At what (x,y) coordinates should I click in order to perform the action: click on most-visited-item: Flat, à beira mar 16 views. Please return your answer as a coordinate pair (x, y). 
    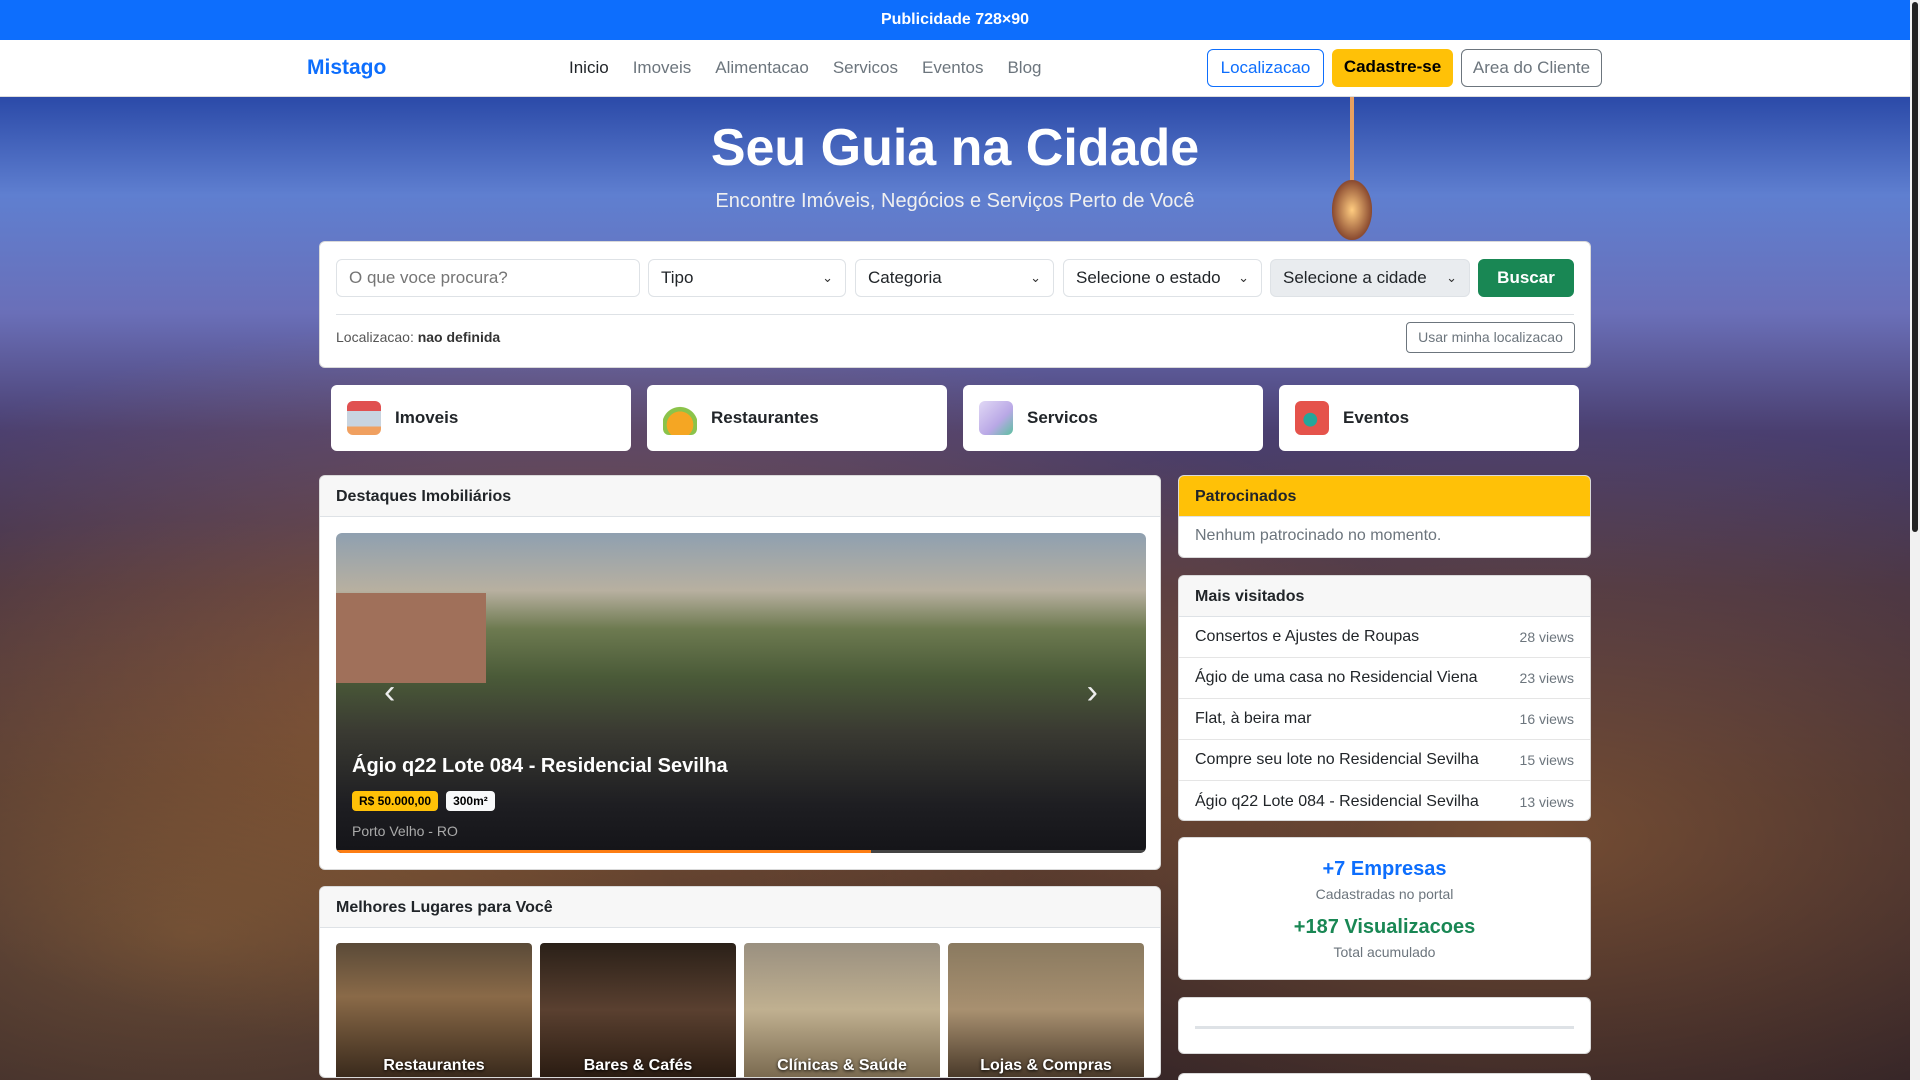
    Looking at the image, I should click on (1384, 719).